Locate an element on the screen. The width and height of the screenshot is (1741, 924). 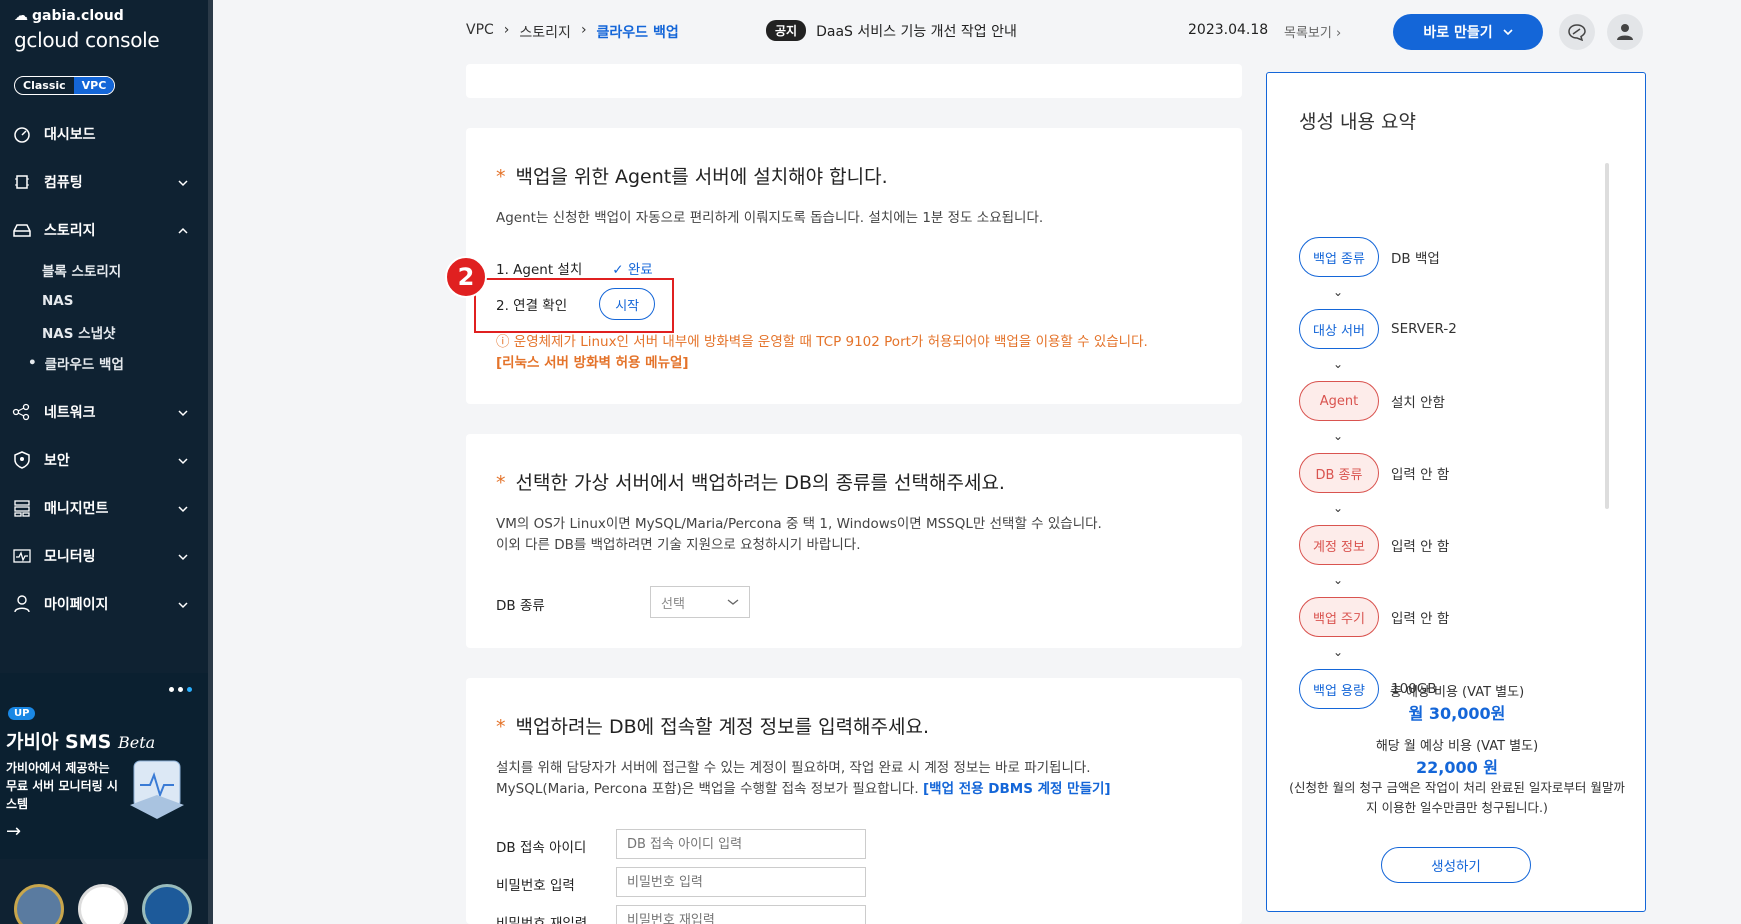
summary-row-backup-type: 백업 종류 DB 백업 is located at coordinates (1369, 257).